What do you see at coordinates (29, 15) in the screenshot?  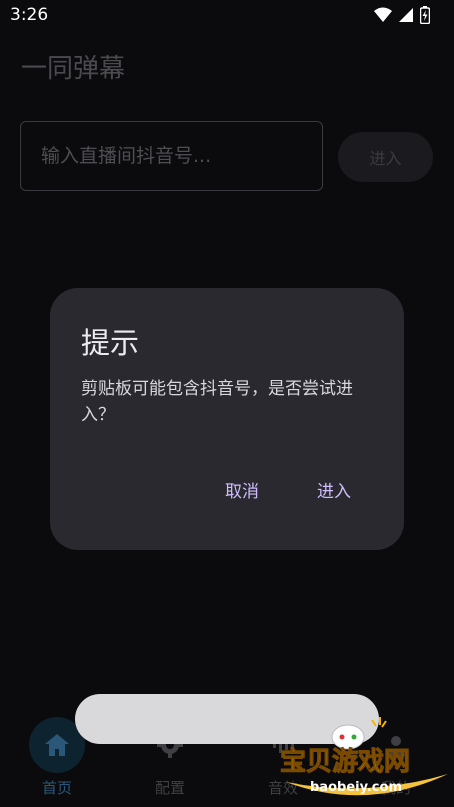 I see `status-time: 3:26` at bounding box center [29, 15].